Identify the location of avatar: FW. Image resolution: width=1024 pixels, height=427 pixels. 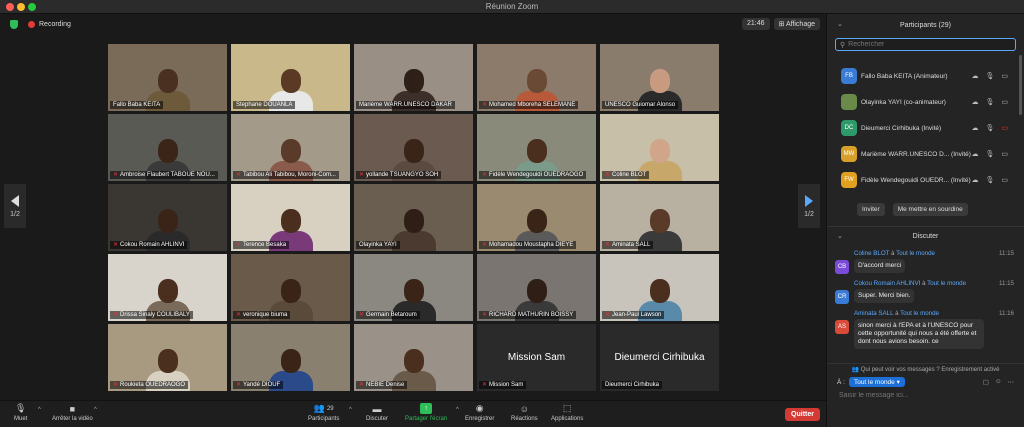
(849, 180).